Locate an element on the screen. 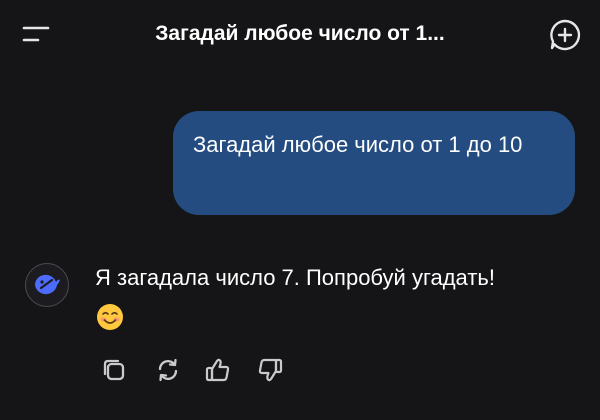 This screenshot has height=420, width=600. like-button is located at coordinates (218, 370).